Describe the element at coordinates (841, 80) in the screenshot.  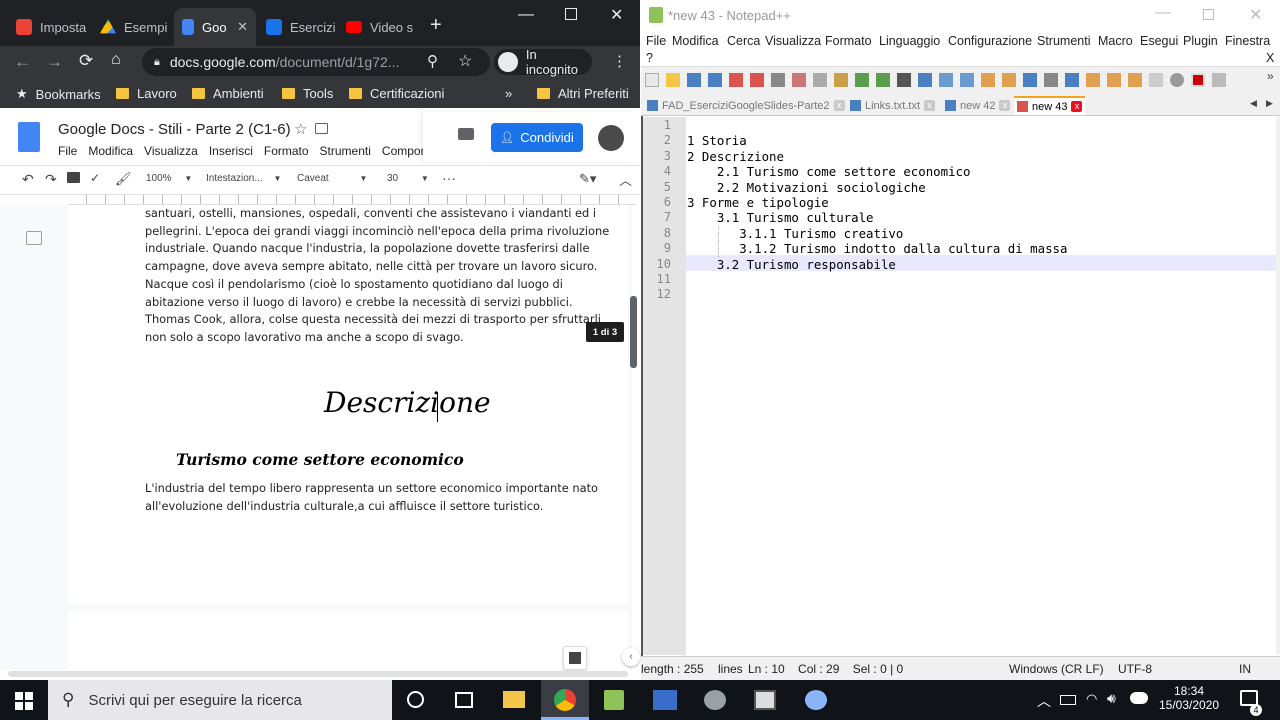
I see `paste-icon` at that location.